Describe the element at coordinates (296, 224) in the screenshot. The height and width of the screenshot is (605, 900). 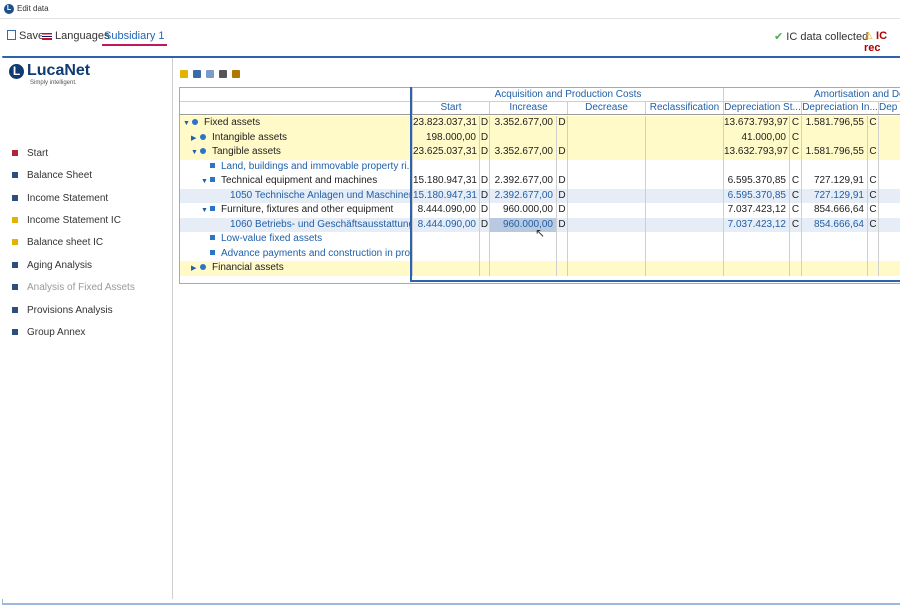
I see `row-label-cell: 1060 Betriebs- und Geschäftsausstattung` at that location.